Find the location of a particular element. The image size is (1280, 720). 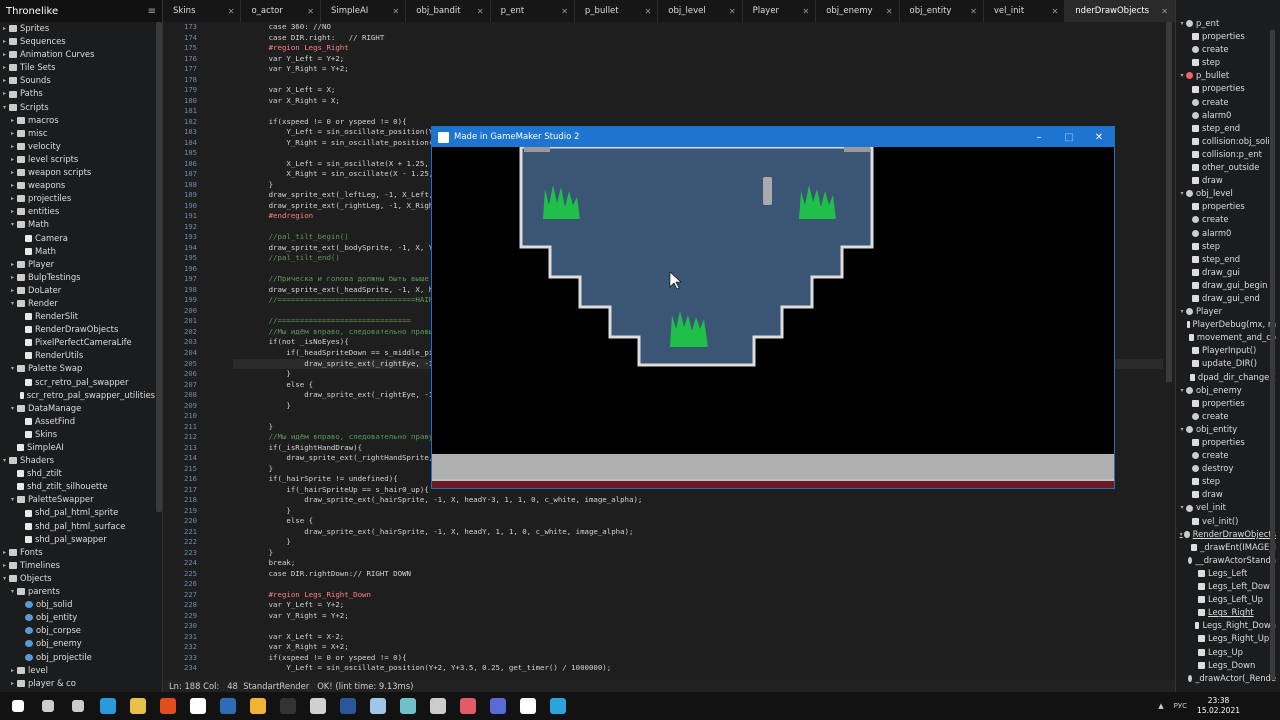

outline-item: create is located at coordinates (1226, 49).